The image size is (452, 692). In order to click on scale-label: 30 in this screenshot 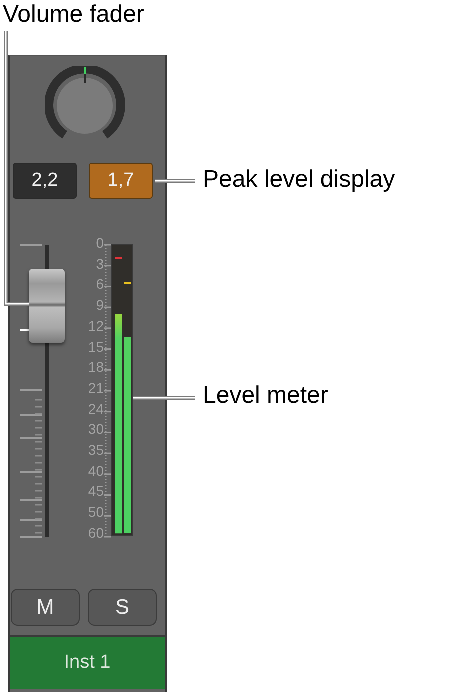, I will do `click(96, 429)`.